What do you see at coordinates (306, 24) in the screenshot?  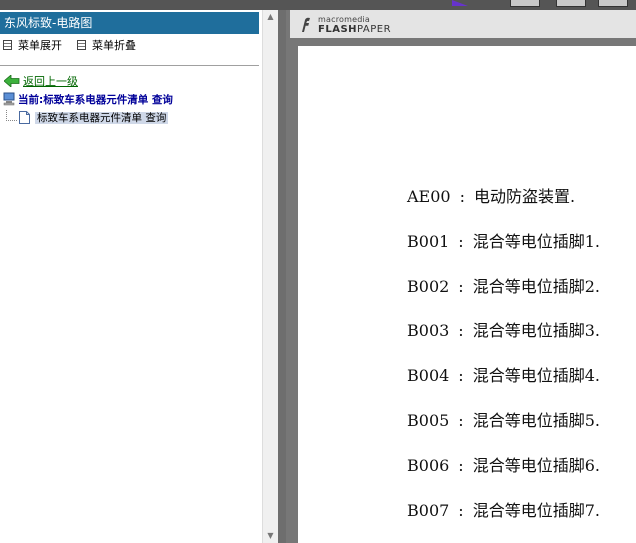 I see `flashpaper-logo-icon` at bounding box center [306, 24].